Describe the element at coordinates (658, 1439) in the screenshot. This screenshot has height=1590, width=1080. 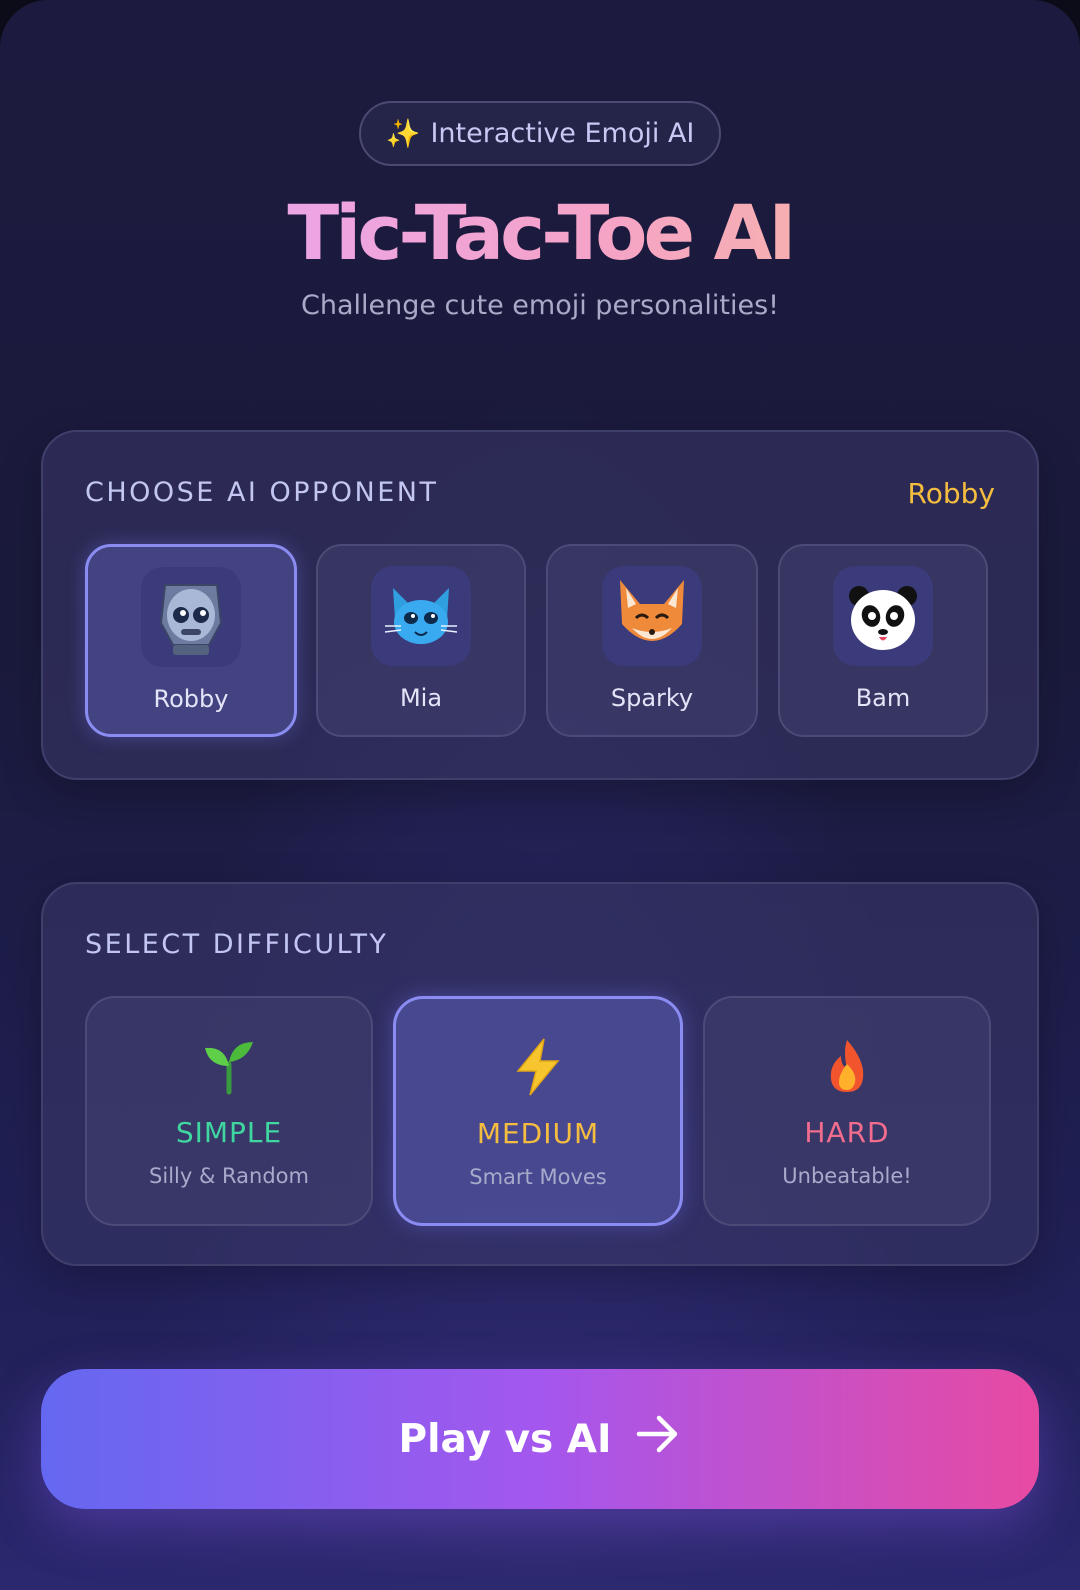
I see `arrow-right-icon` at that location.